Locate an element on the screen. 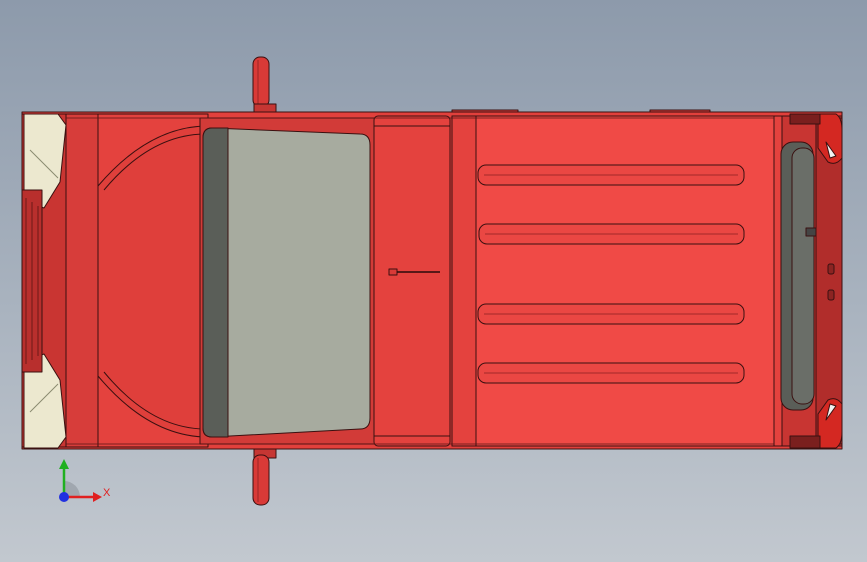 This screenshot has height=562, width=867. windshield is located at coordinates (286, 282).